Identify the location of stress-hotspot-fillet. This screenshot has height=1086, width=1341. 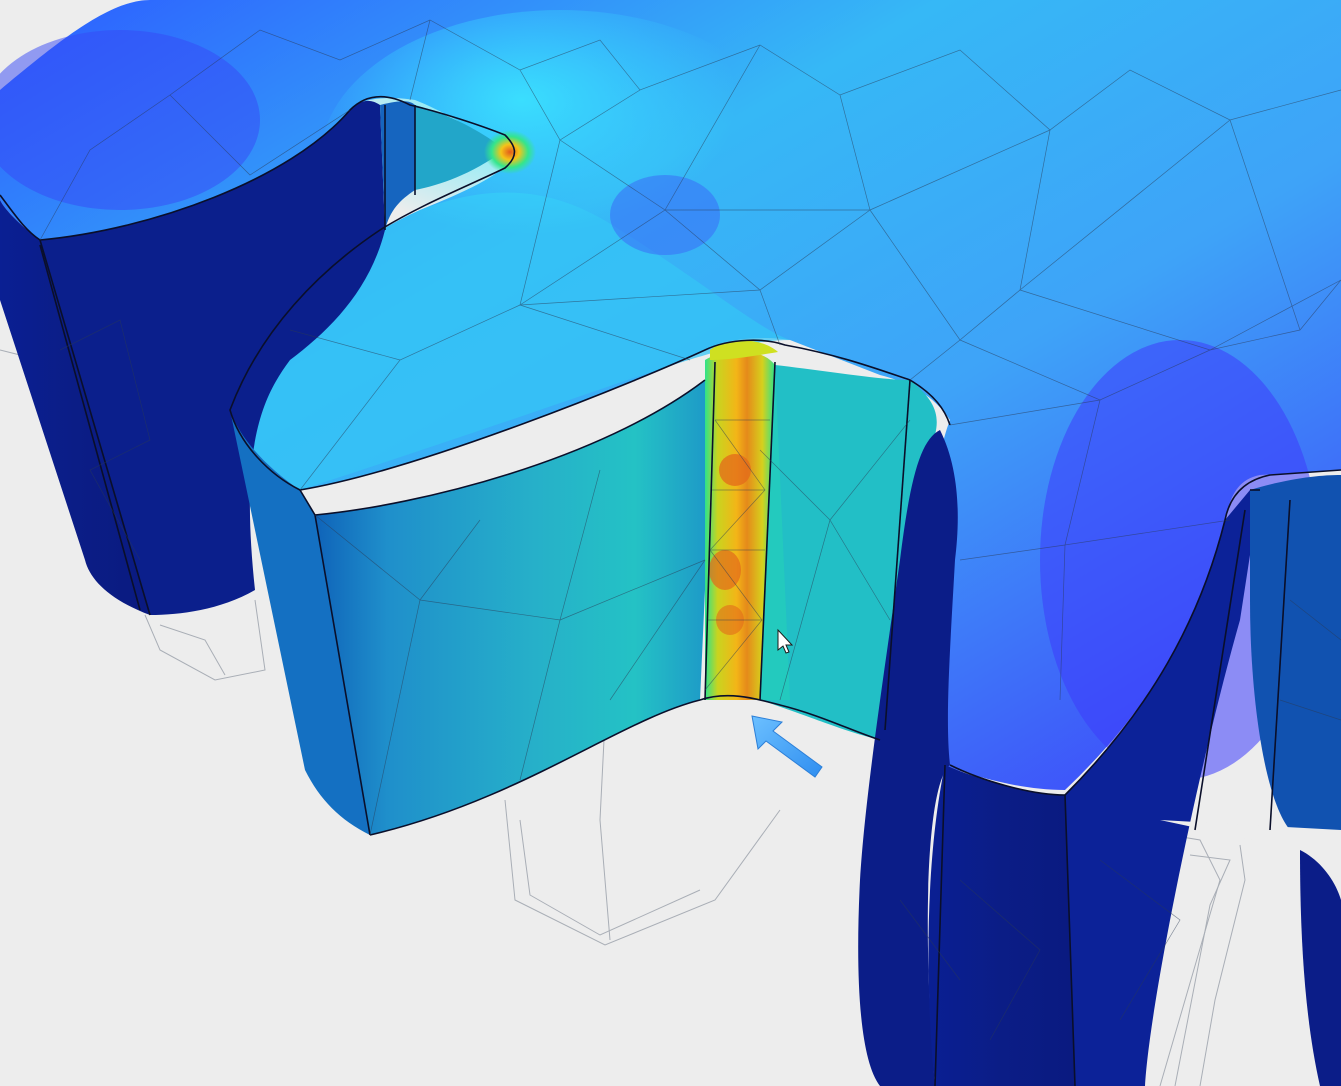
(510, 152).